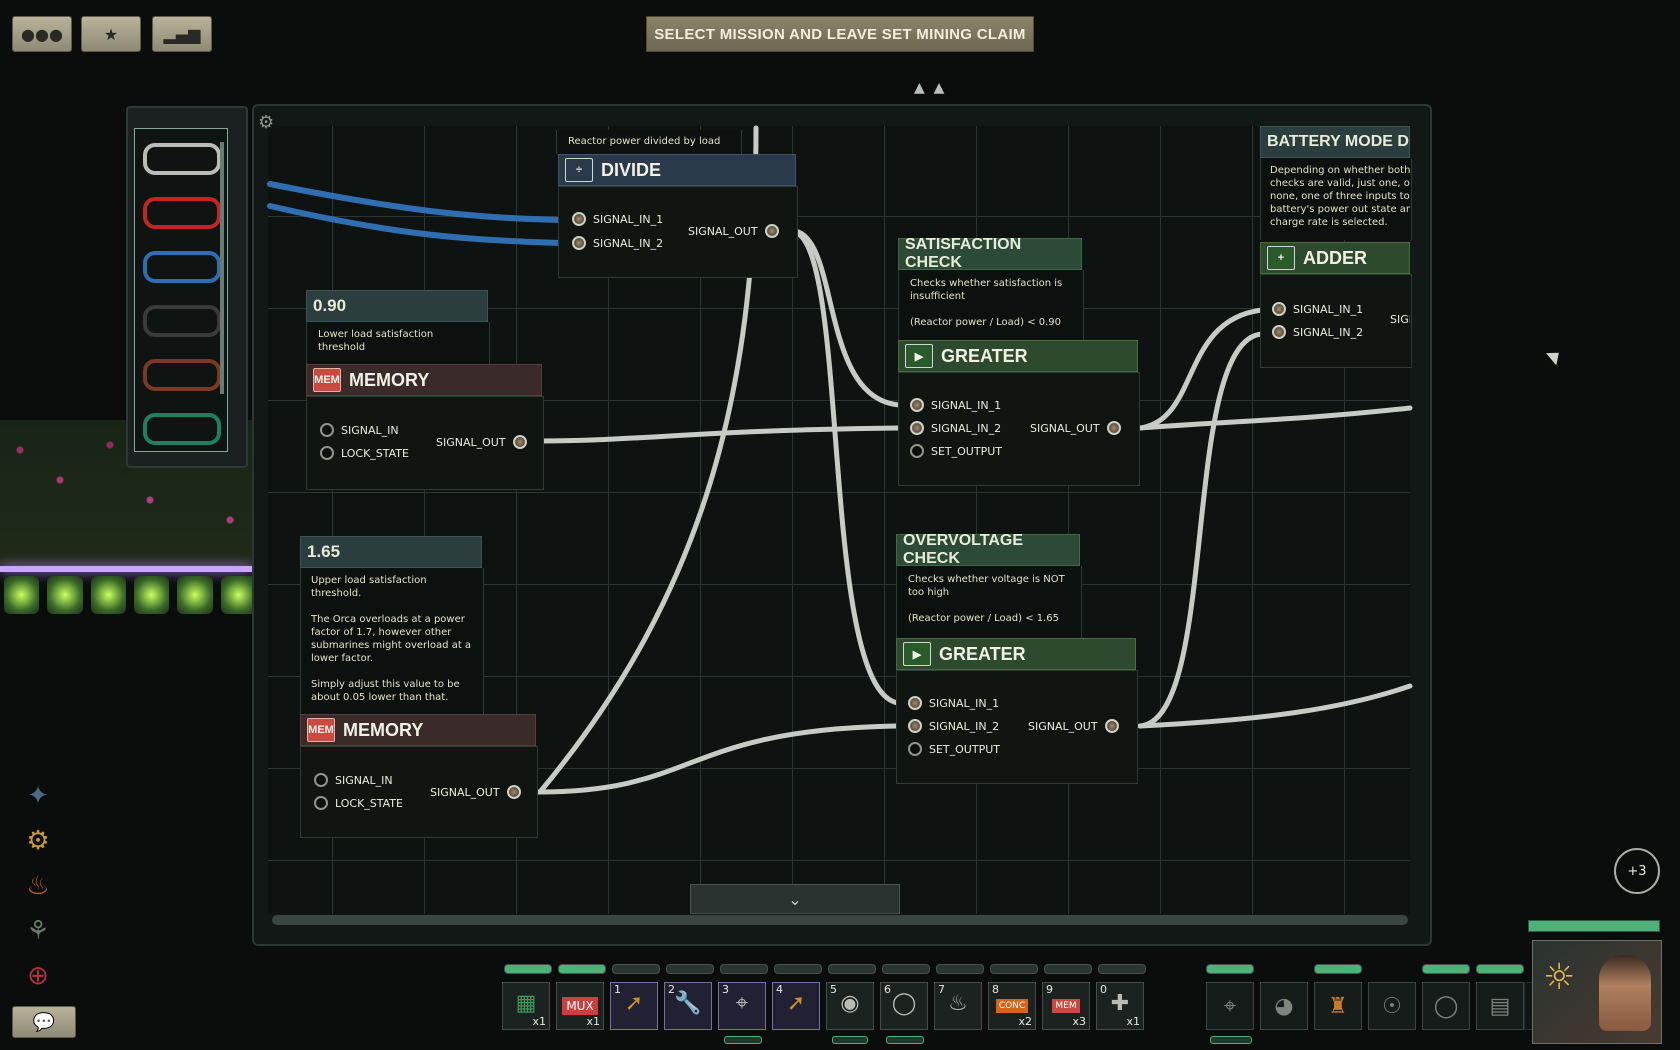 The image size is (1680, 1050). I want to click on wire-greater2-to-adder, so click(1201, 530).